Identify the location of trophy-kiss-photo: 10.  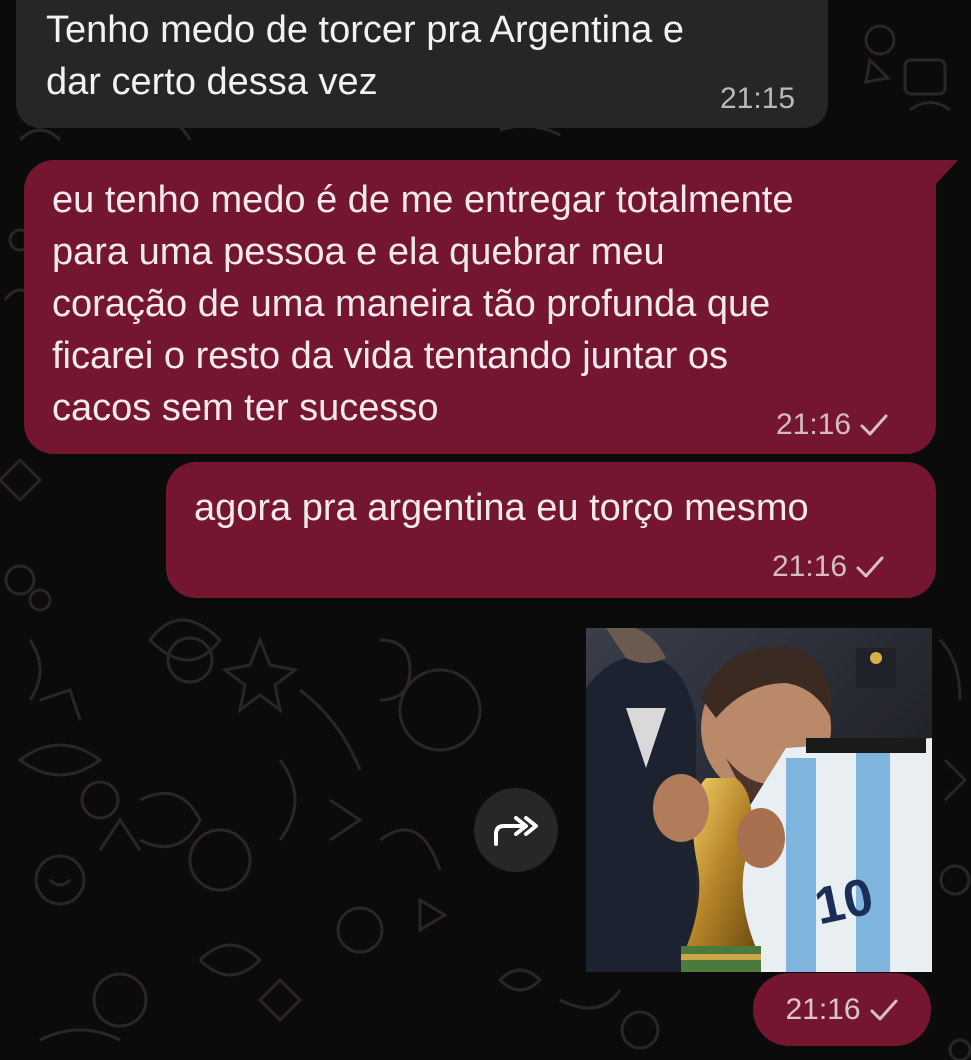
(759, 800).